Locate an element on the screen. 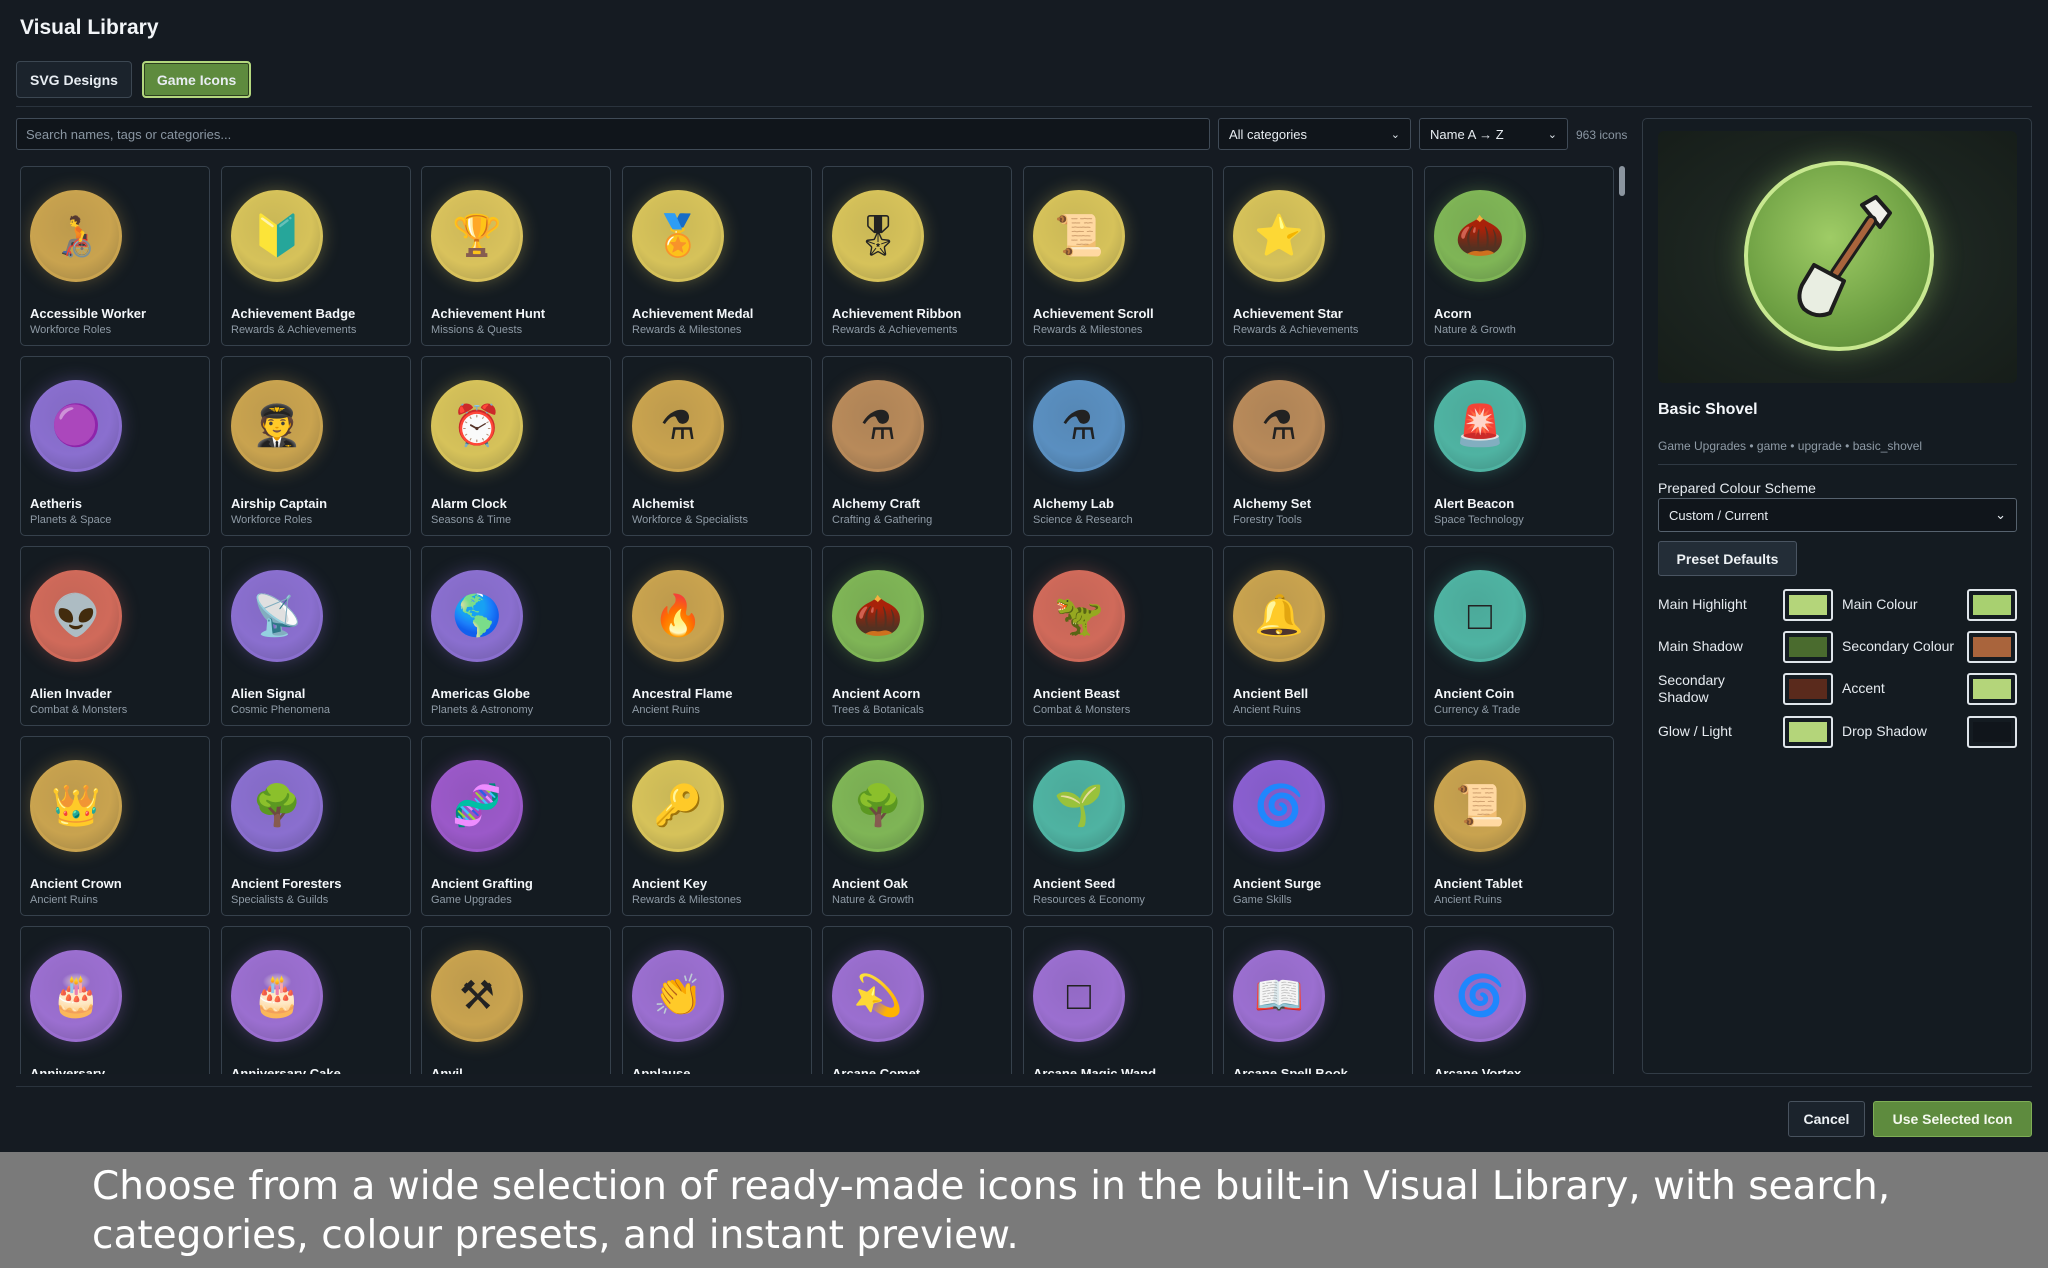 This screenshot has height=1268, width=2048. icon-thumbnail: 🏆 is located at coordinates (477, 236).